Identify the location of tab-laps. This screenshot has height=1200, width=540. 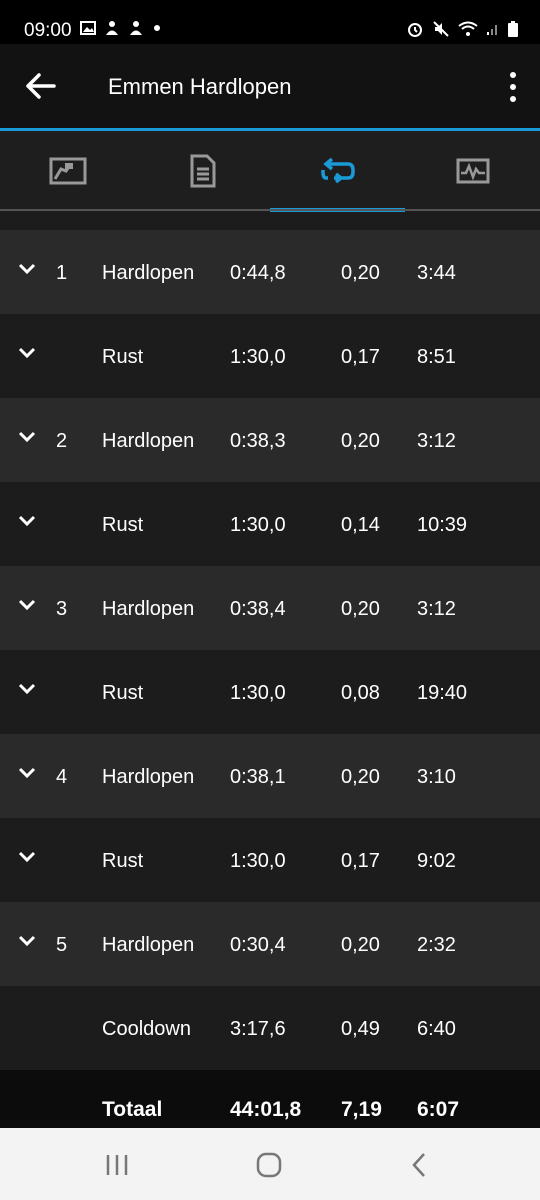
(337, 170).